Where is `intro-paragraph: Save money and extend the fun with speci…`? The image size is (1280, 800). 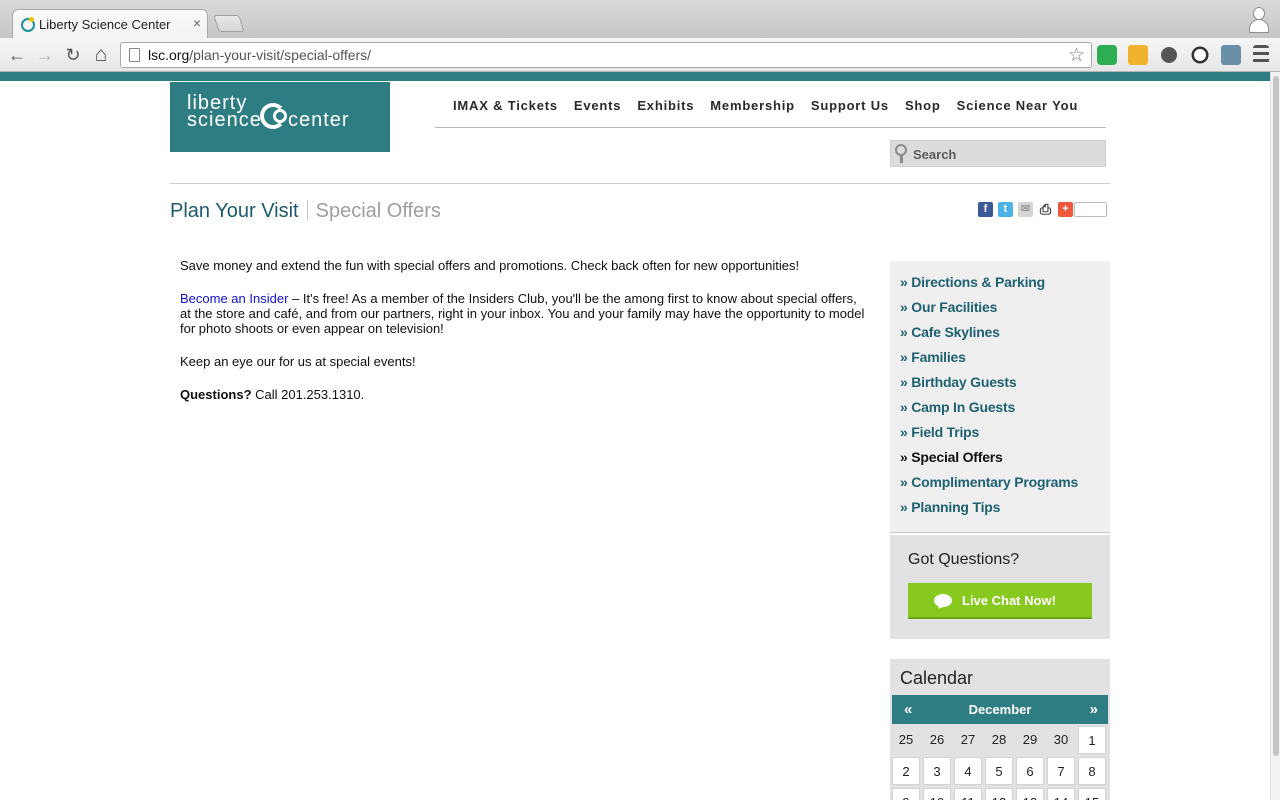
intro-paragraph: Save money and extend the fun with speci… is located at coordinates (490, 265).